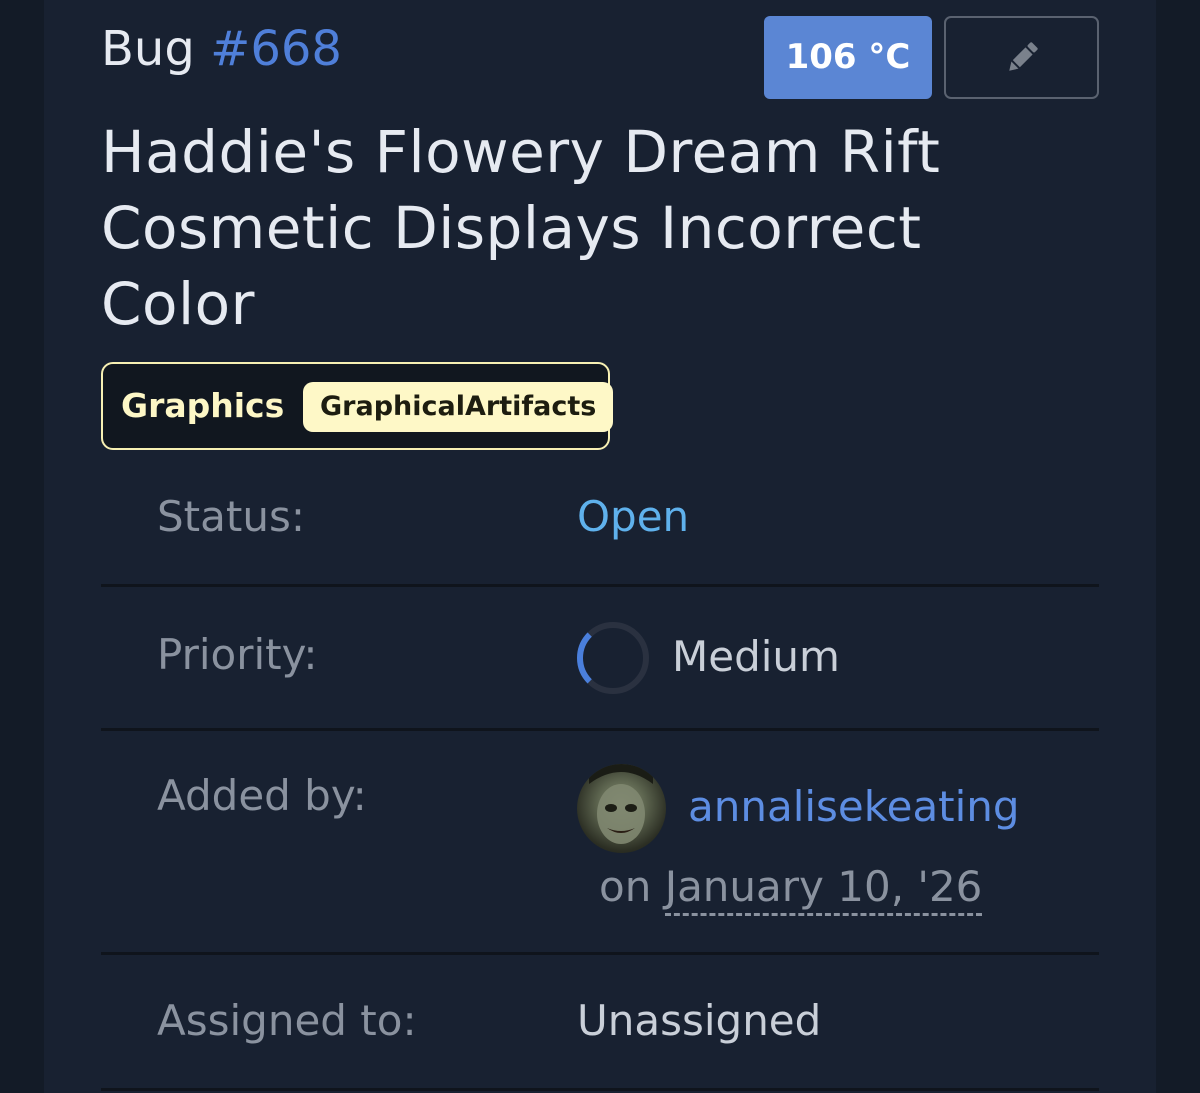 This screenshot has width=1200, height=1093. What do you see at coordinates (458, 407) in the screenshot?
I see `subcategory-badge: GraphicalArtifacts` at bounding box center [458, 407].